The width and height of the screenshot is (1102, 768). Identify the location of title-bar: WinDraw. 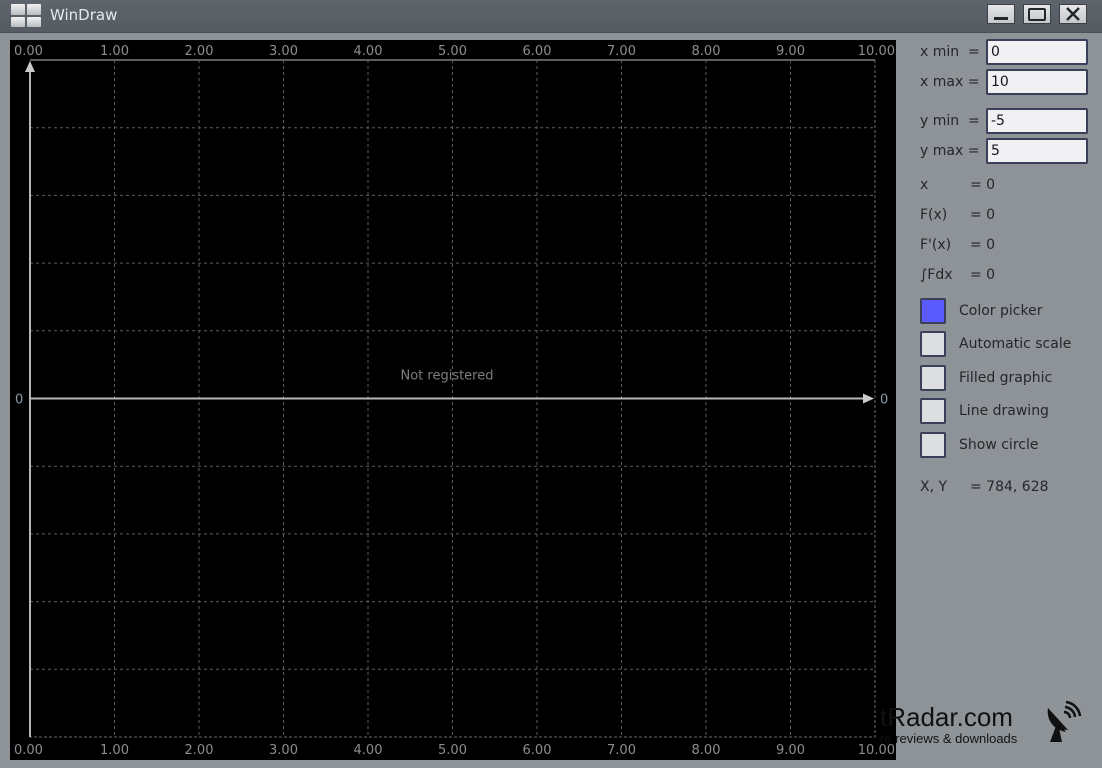
(551, 16).